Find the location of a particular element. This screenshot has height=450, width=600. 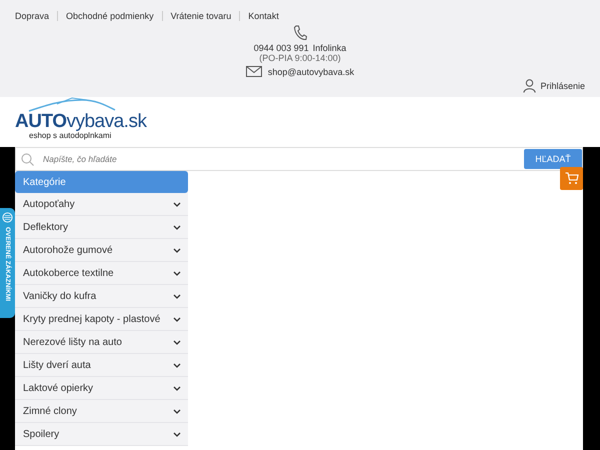

category-item: Nerezové lišty na auto is located at coordinates (101, 342).